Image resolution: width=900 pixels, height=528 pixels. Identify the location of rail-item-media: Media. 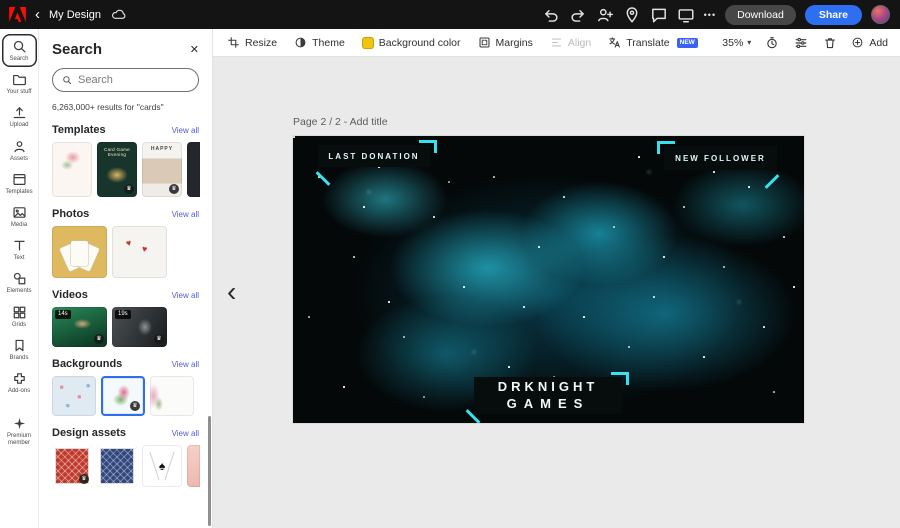
(19, 216).